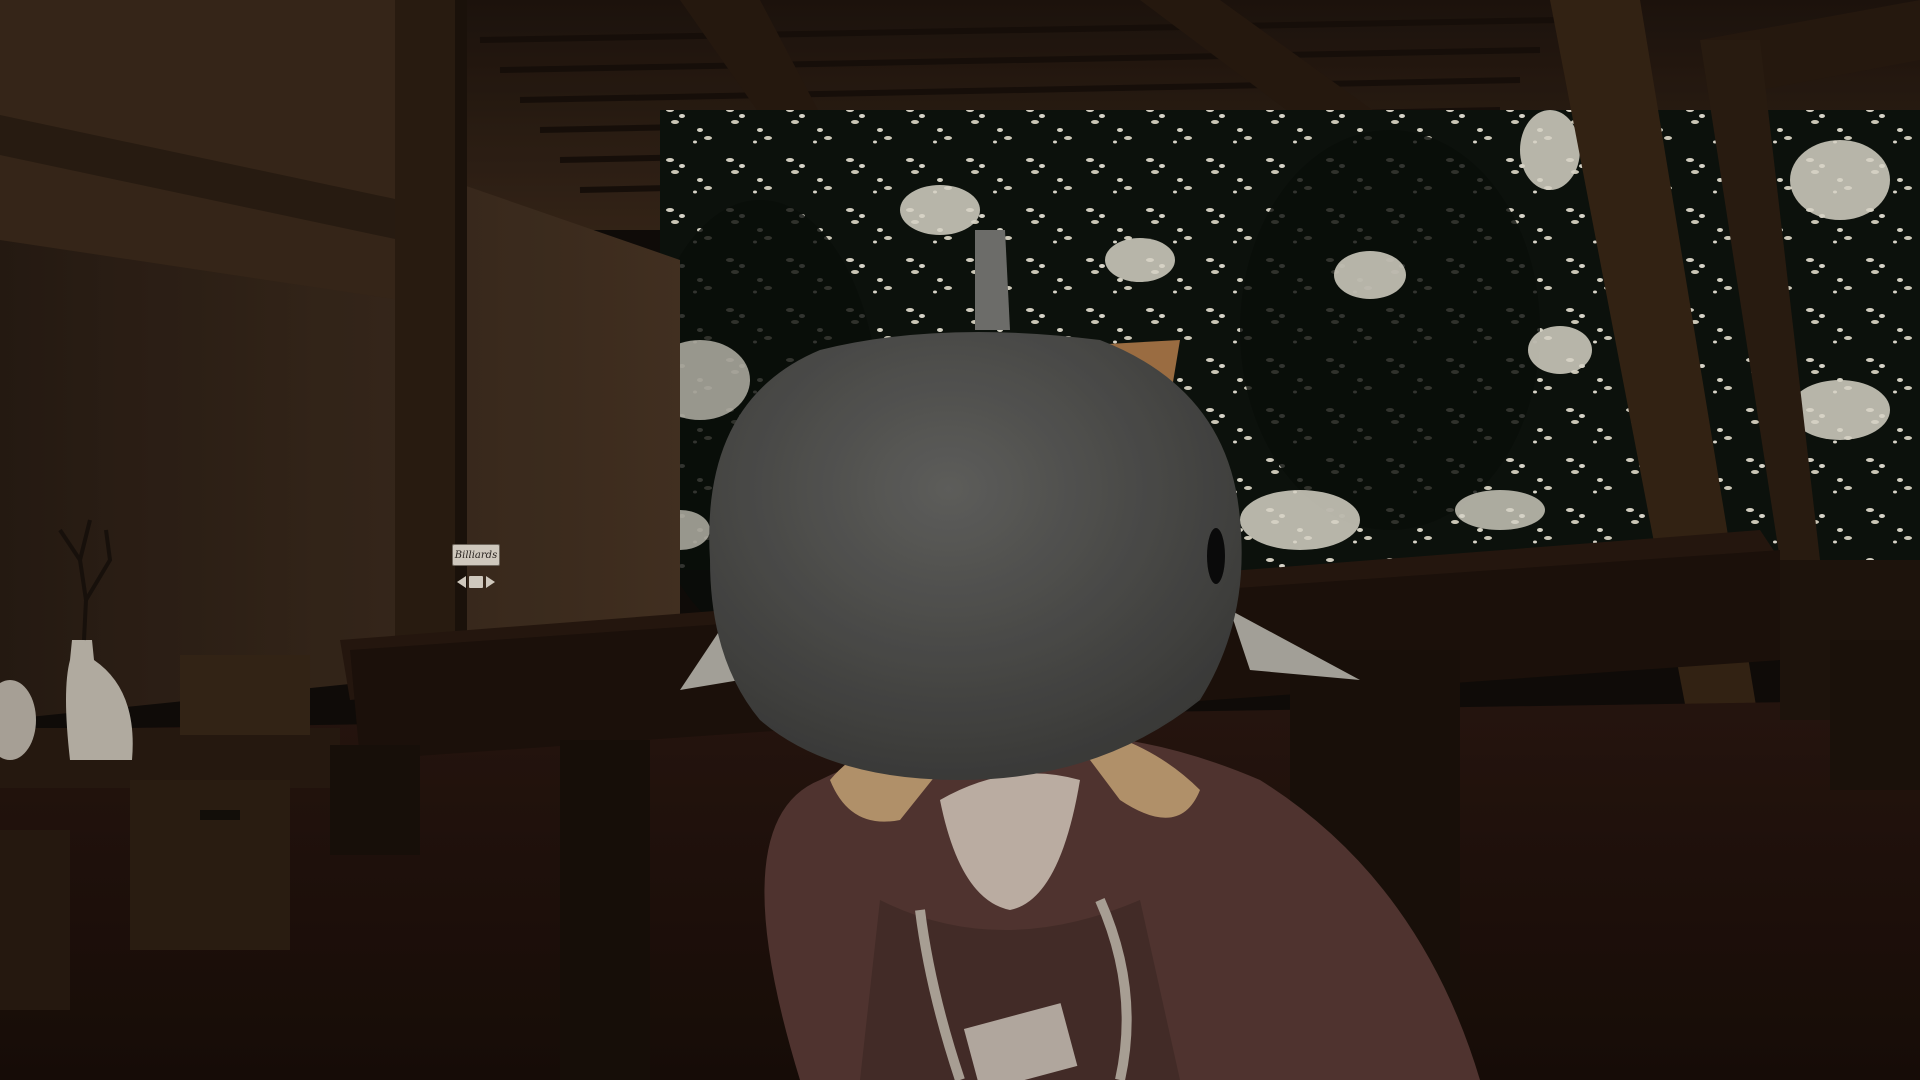 The height and width of the screenshot is (1080, 1920). What do you see at coordinates (490, 582) in the screenshot?
I see `arrow-right-icon` at bounding box center [490, 582].